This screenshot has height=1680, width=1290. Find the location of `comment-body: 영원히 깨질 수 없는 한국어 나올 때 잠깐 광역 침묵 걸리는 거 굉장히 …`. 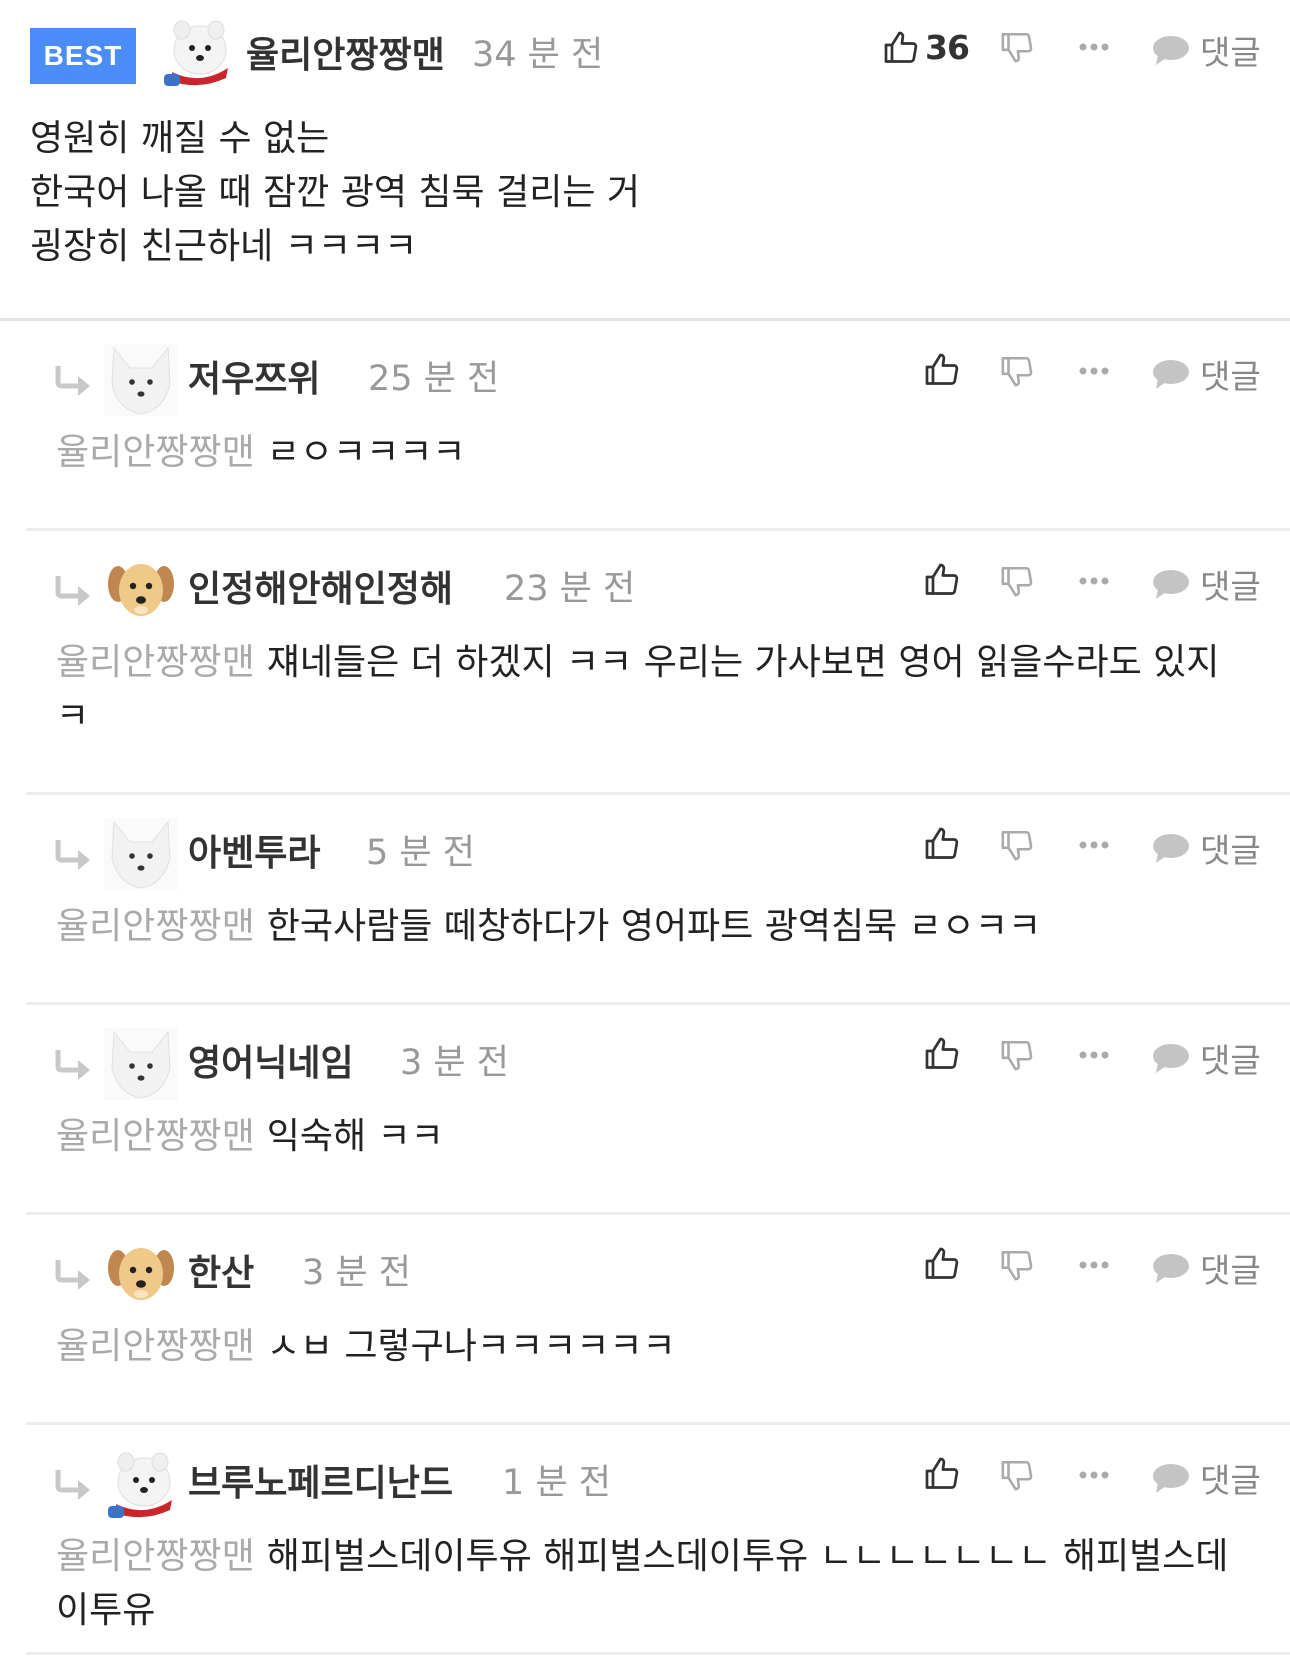

comment-body: 영원히 깨질 수 없는 한국어 나올 때 잠깐 광역 침묵 걸리는 거 굉장히 … is located at coordinates (335, 193).